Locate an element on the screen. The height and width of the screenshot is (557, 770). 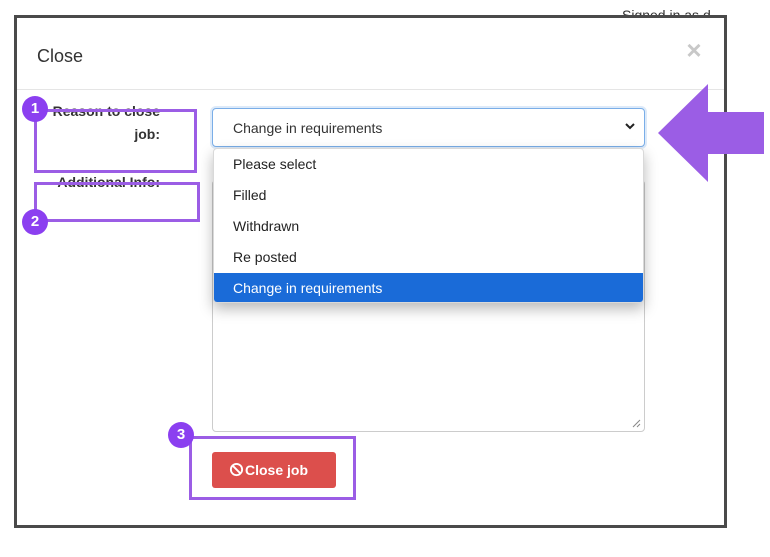
option-change-in-requirements: Change in requirements is located at coordinates (428, 287).